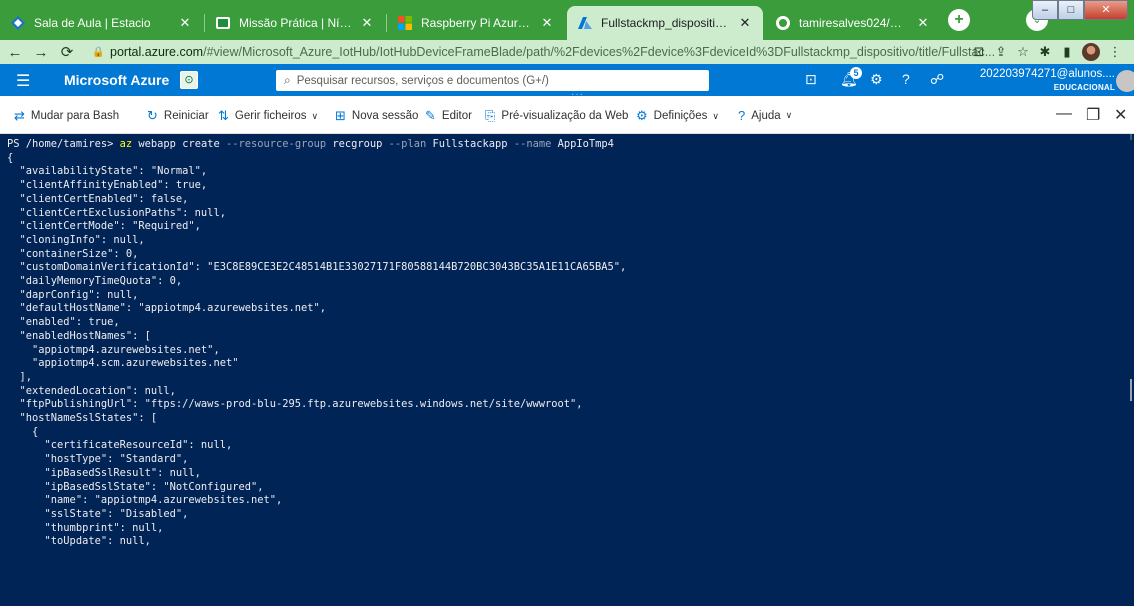  I want to click on switch-to-bash-button: ⇄ Mudar para Bash, so click(66, 116).